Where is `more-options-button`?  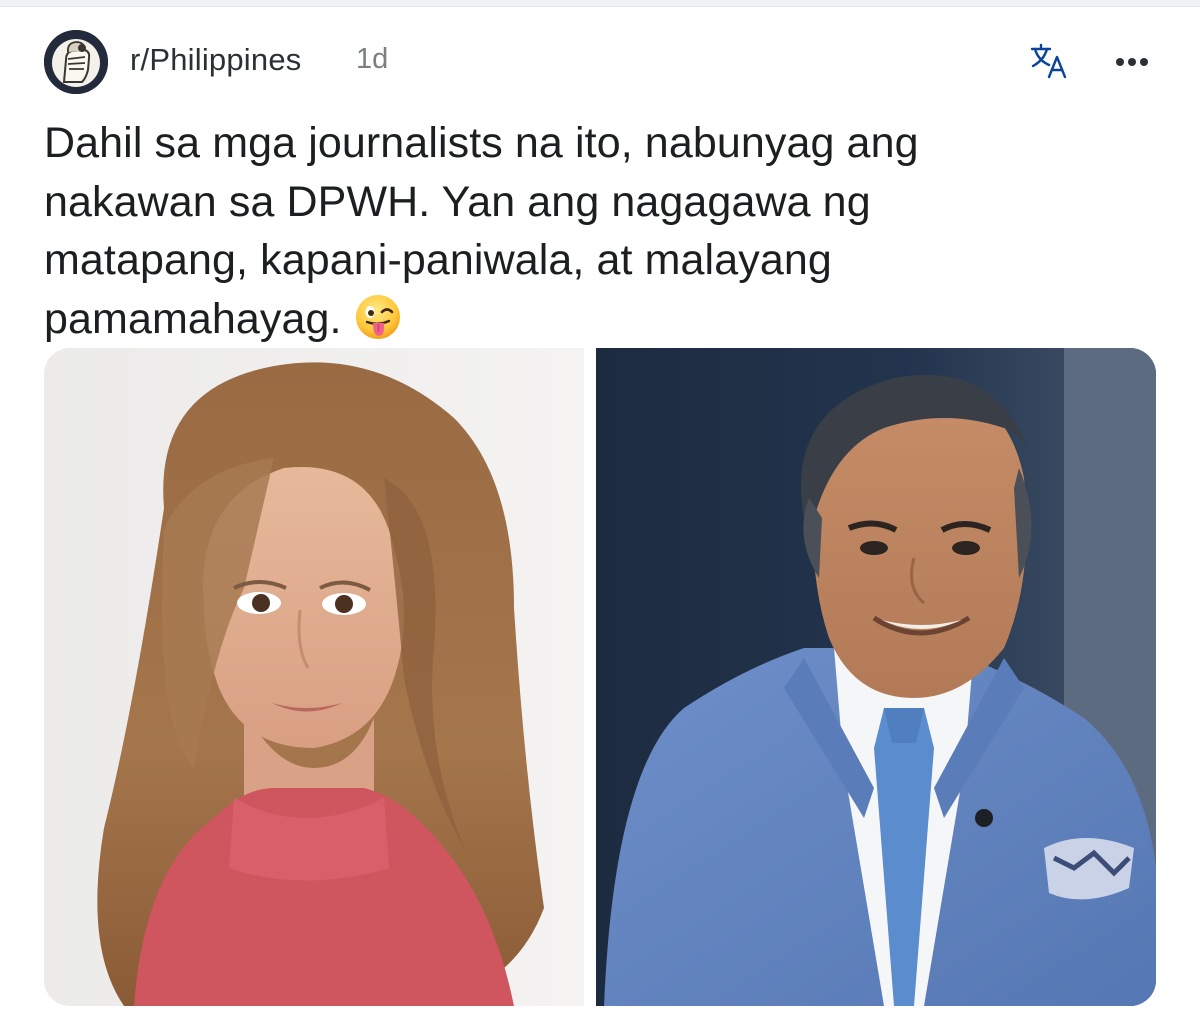 more-options-button is located at coordinates (1132, 62).